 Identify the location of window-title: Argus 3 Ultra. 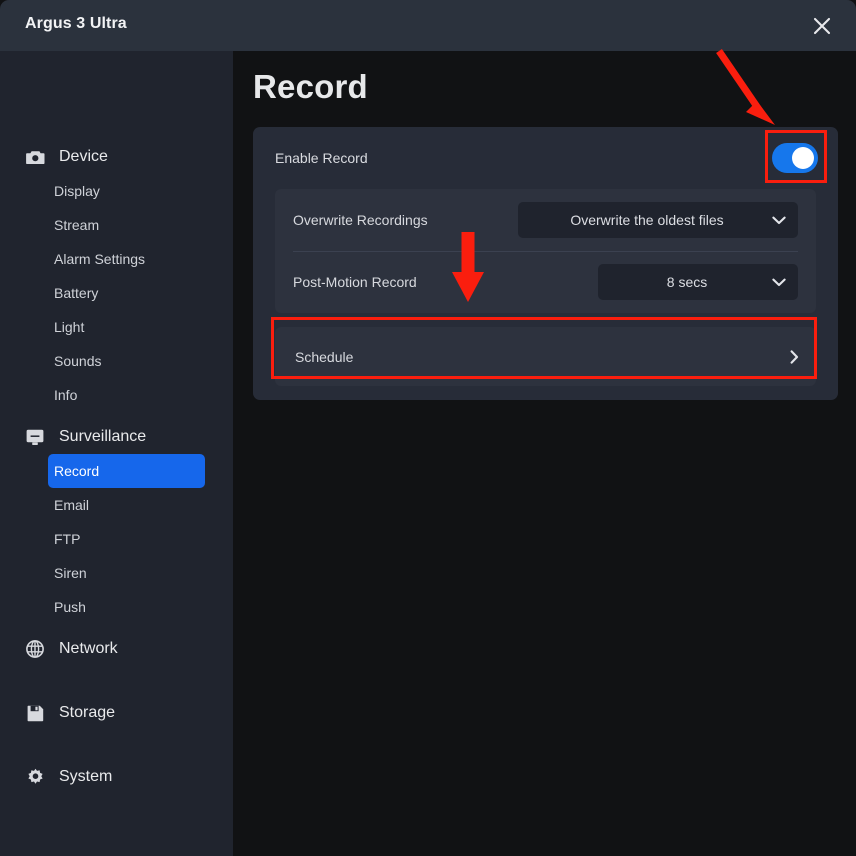
(76, 23).